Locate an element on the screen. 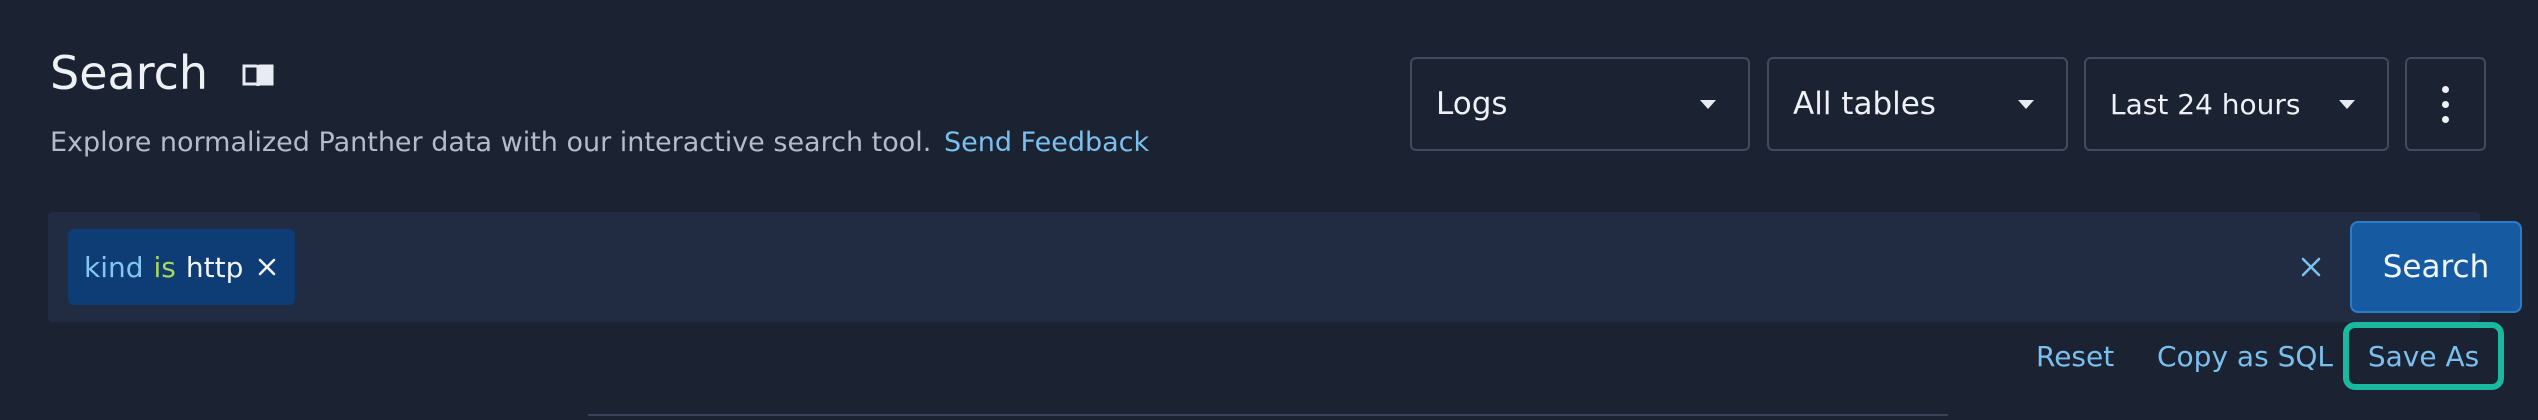 The width and height of the screenshot is (2538, 420). close-icon is located at coordinates (267, 267).